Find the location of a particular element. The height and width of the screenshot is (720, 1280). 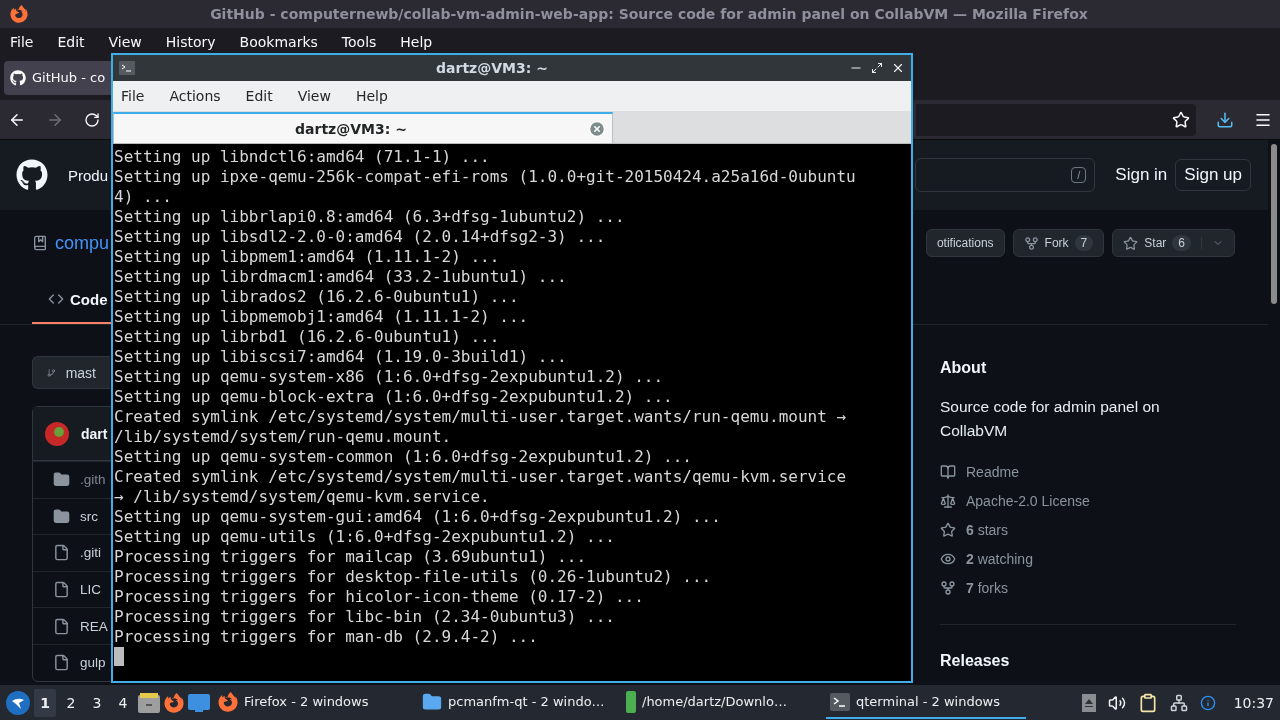

menu-item: History is located at coordinates (196, 41).